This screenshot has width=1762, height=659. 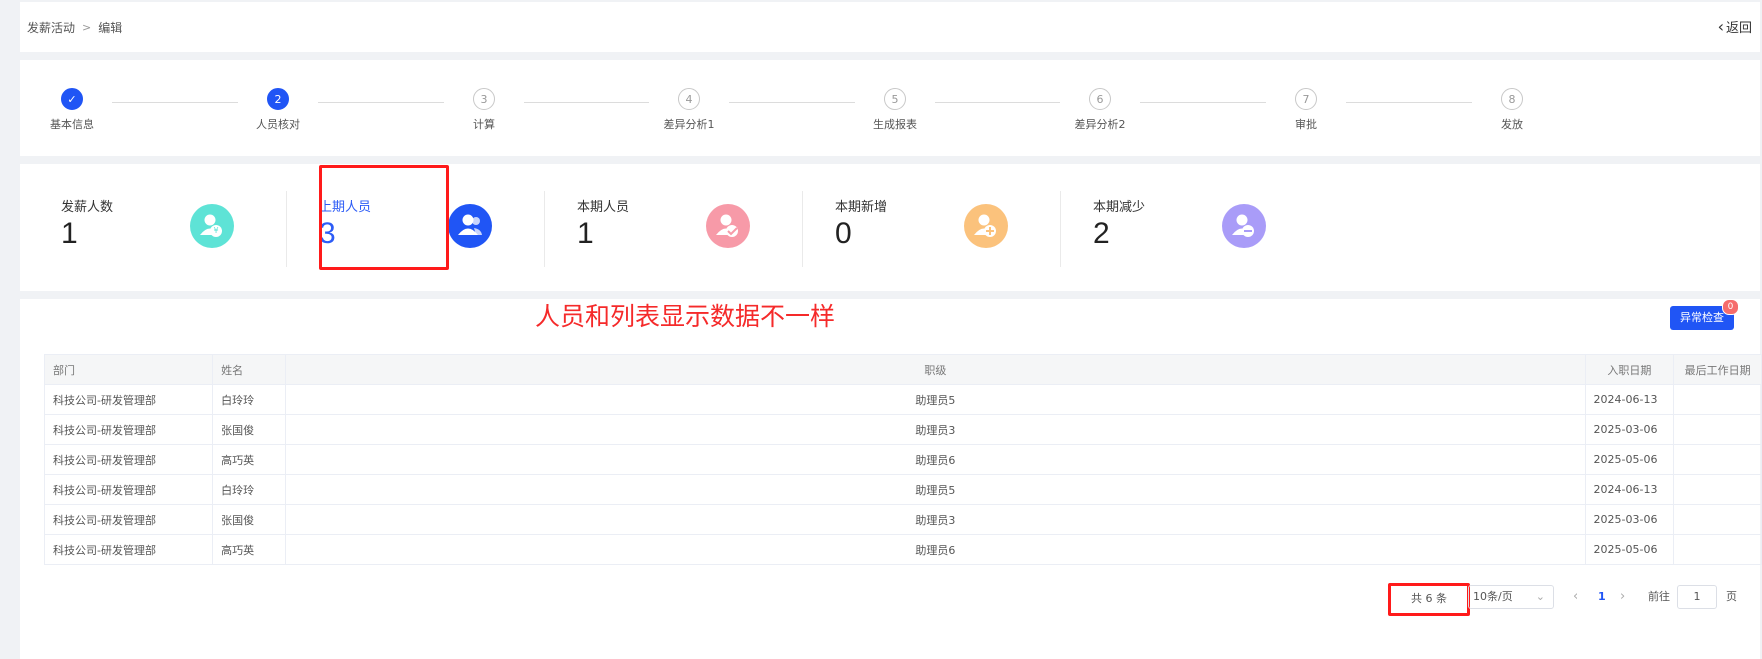 I want to click on step-check-icon: ✓, so click(x=72, y=99).